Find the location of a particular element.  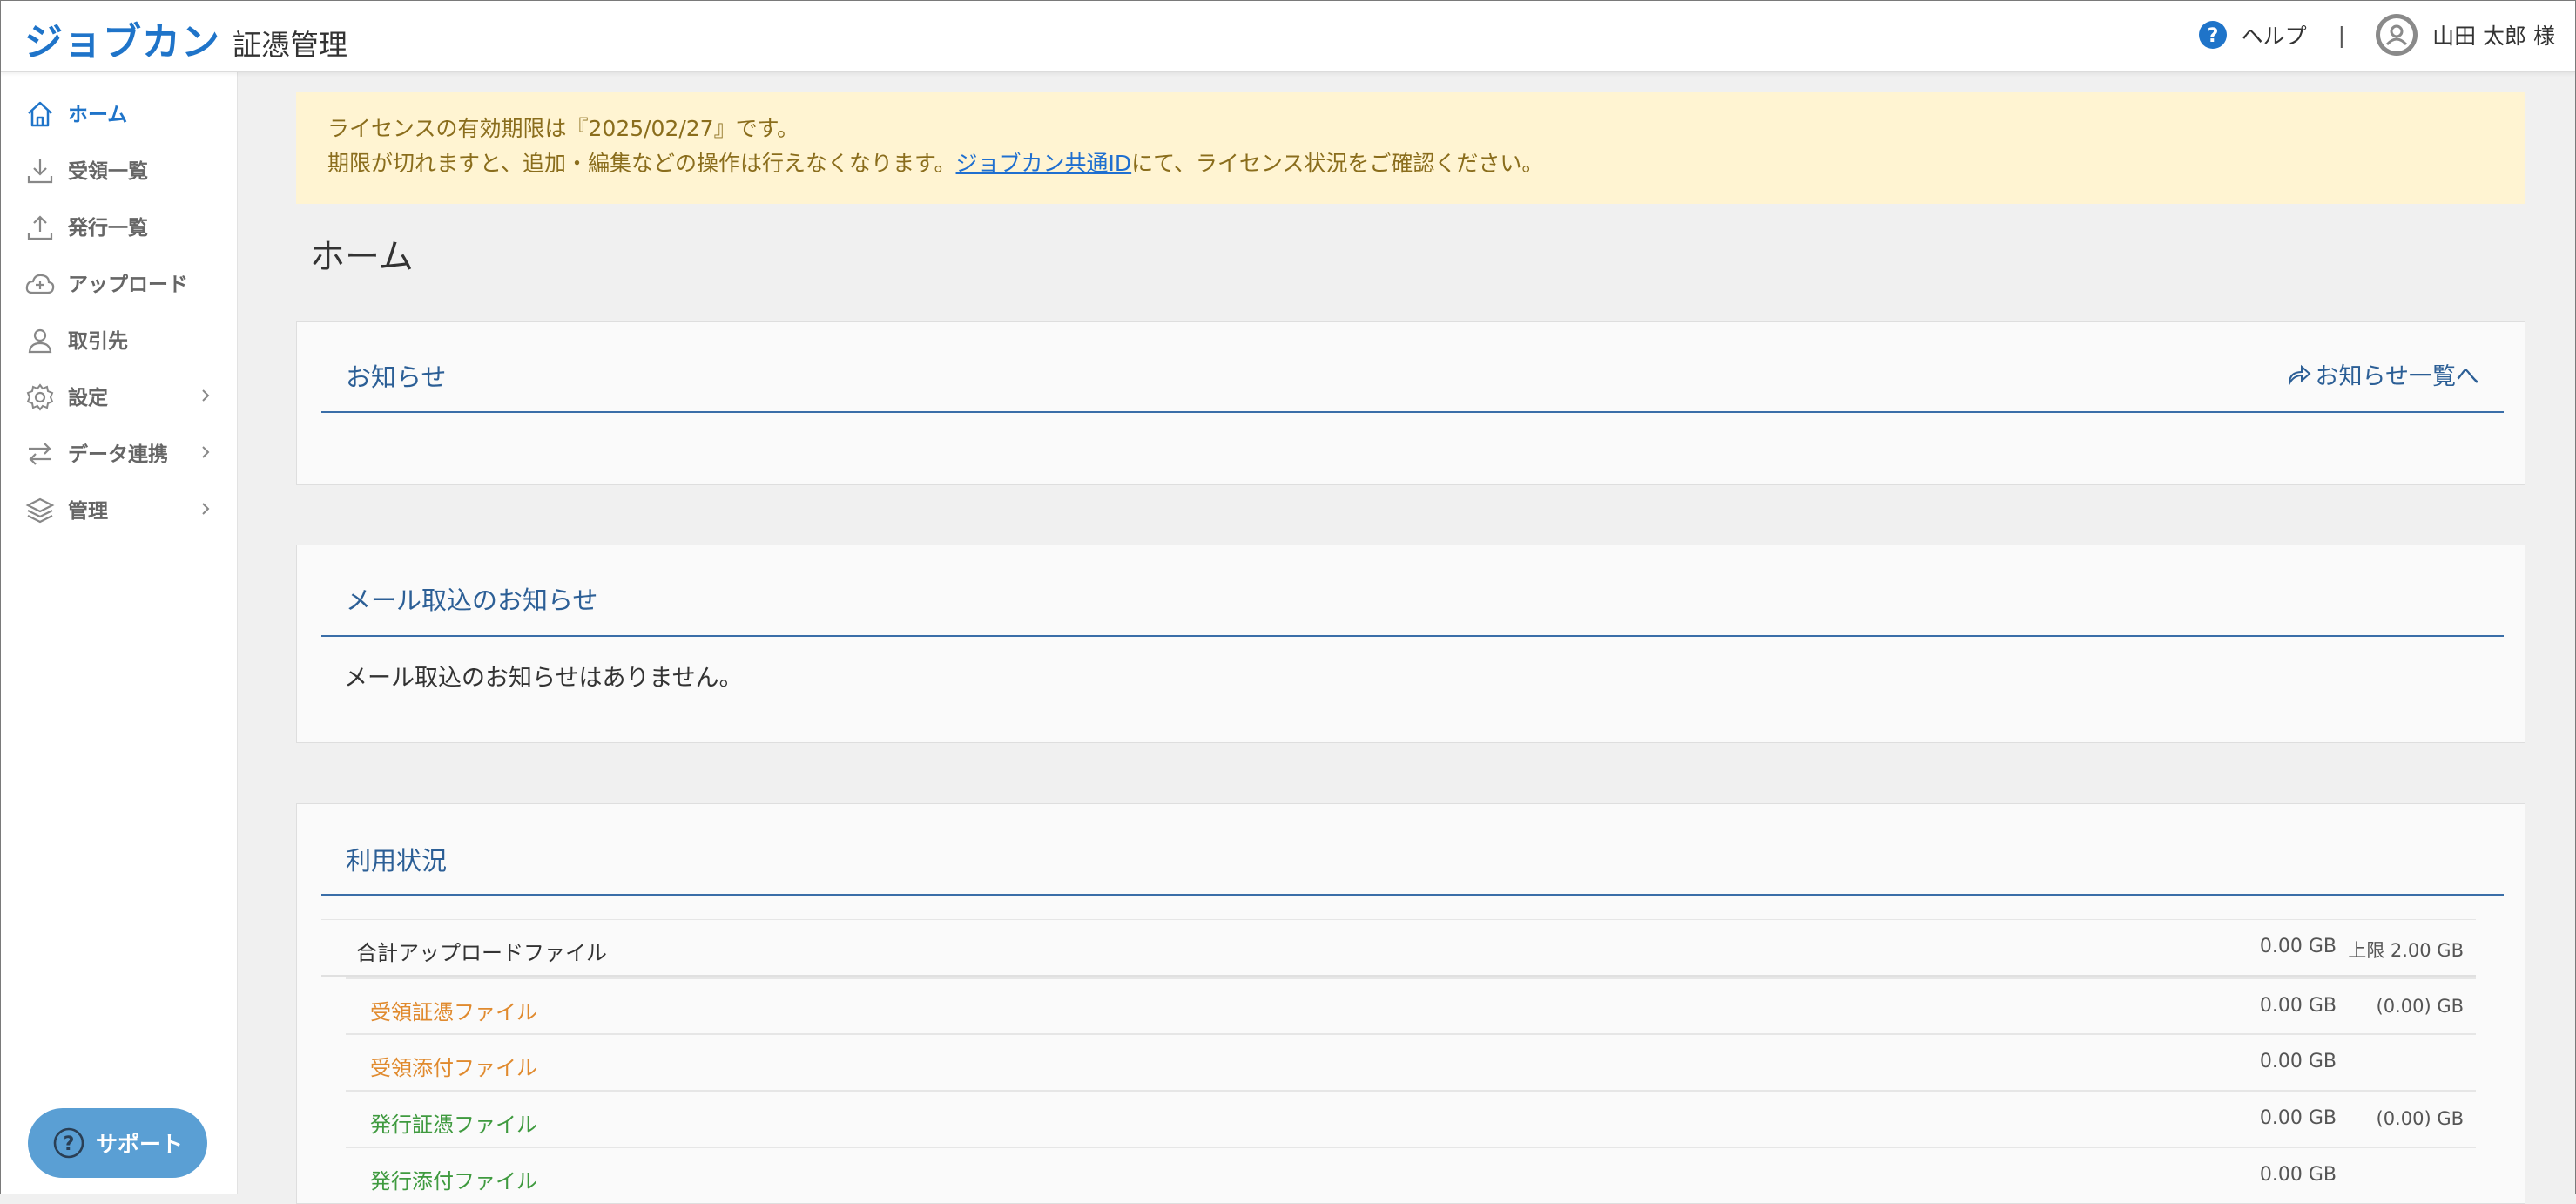

usage-row-label: 発行添付ファイル is located at coordinates (454, 1181).